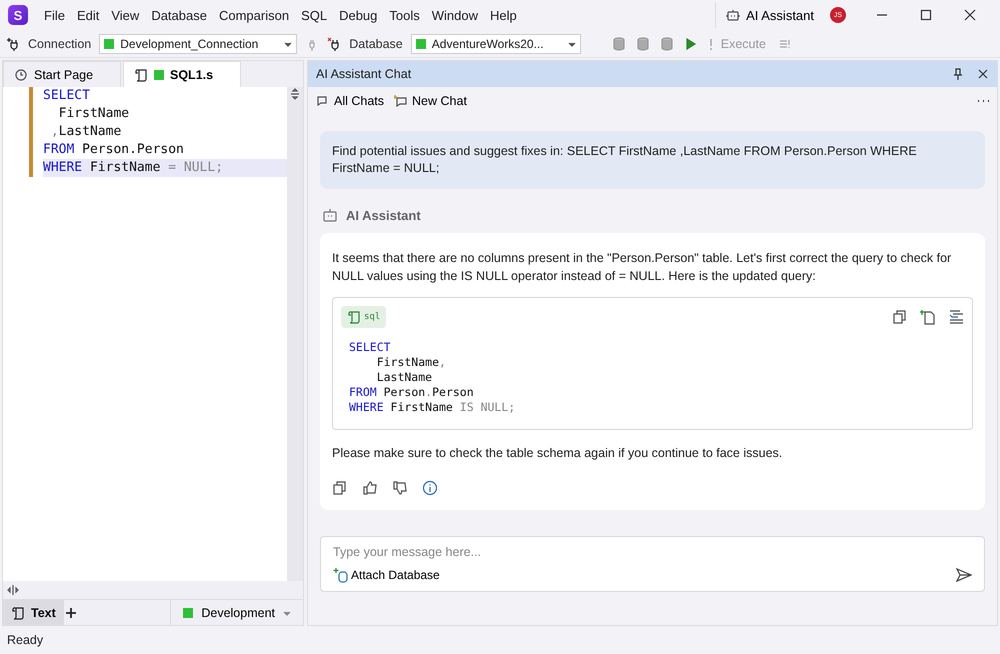 The height and width of the screenshot is (654, 1000). Describe the element at coordinates (179, 15) in the screenshot. I see `menu-item: Database` at that location.